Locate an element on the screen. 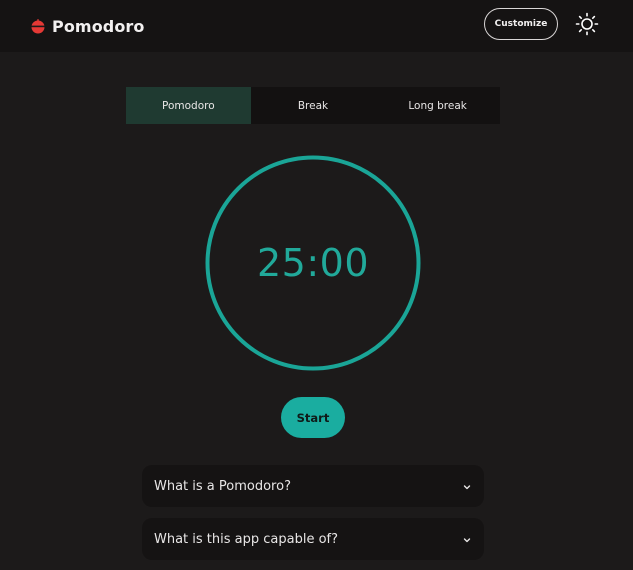 Image resolution: width=633 pixels, height=570 pixels. tab-break: Break is located at coordinates (313, 105).